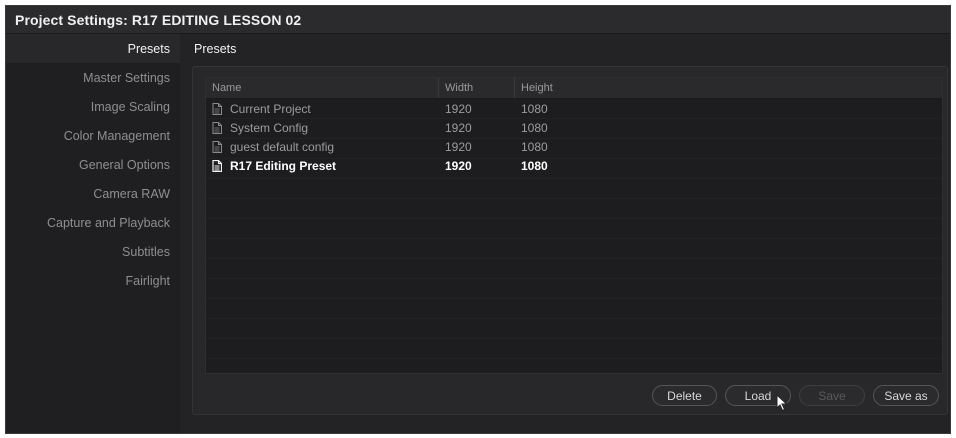 This screenshot has width=956, height=438. What do you see at coordinates (478, 20) in the screenshot?
I see `title-bar: Project Settings: R17 EDITING LESSON 02` at bounding box center [478, 20].